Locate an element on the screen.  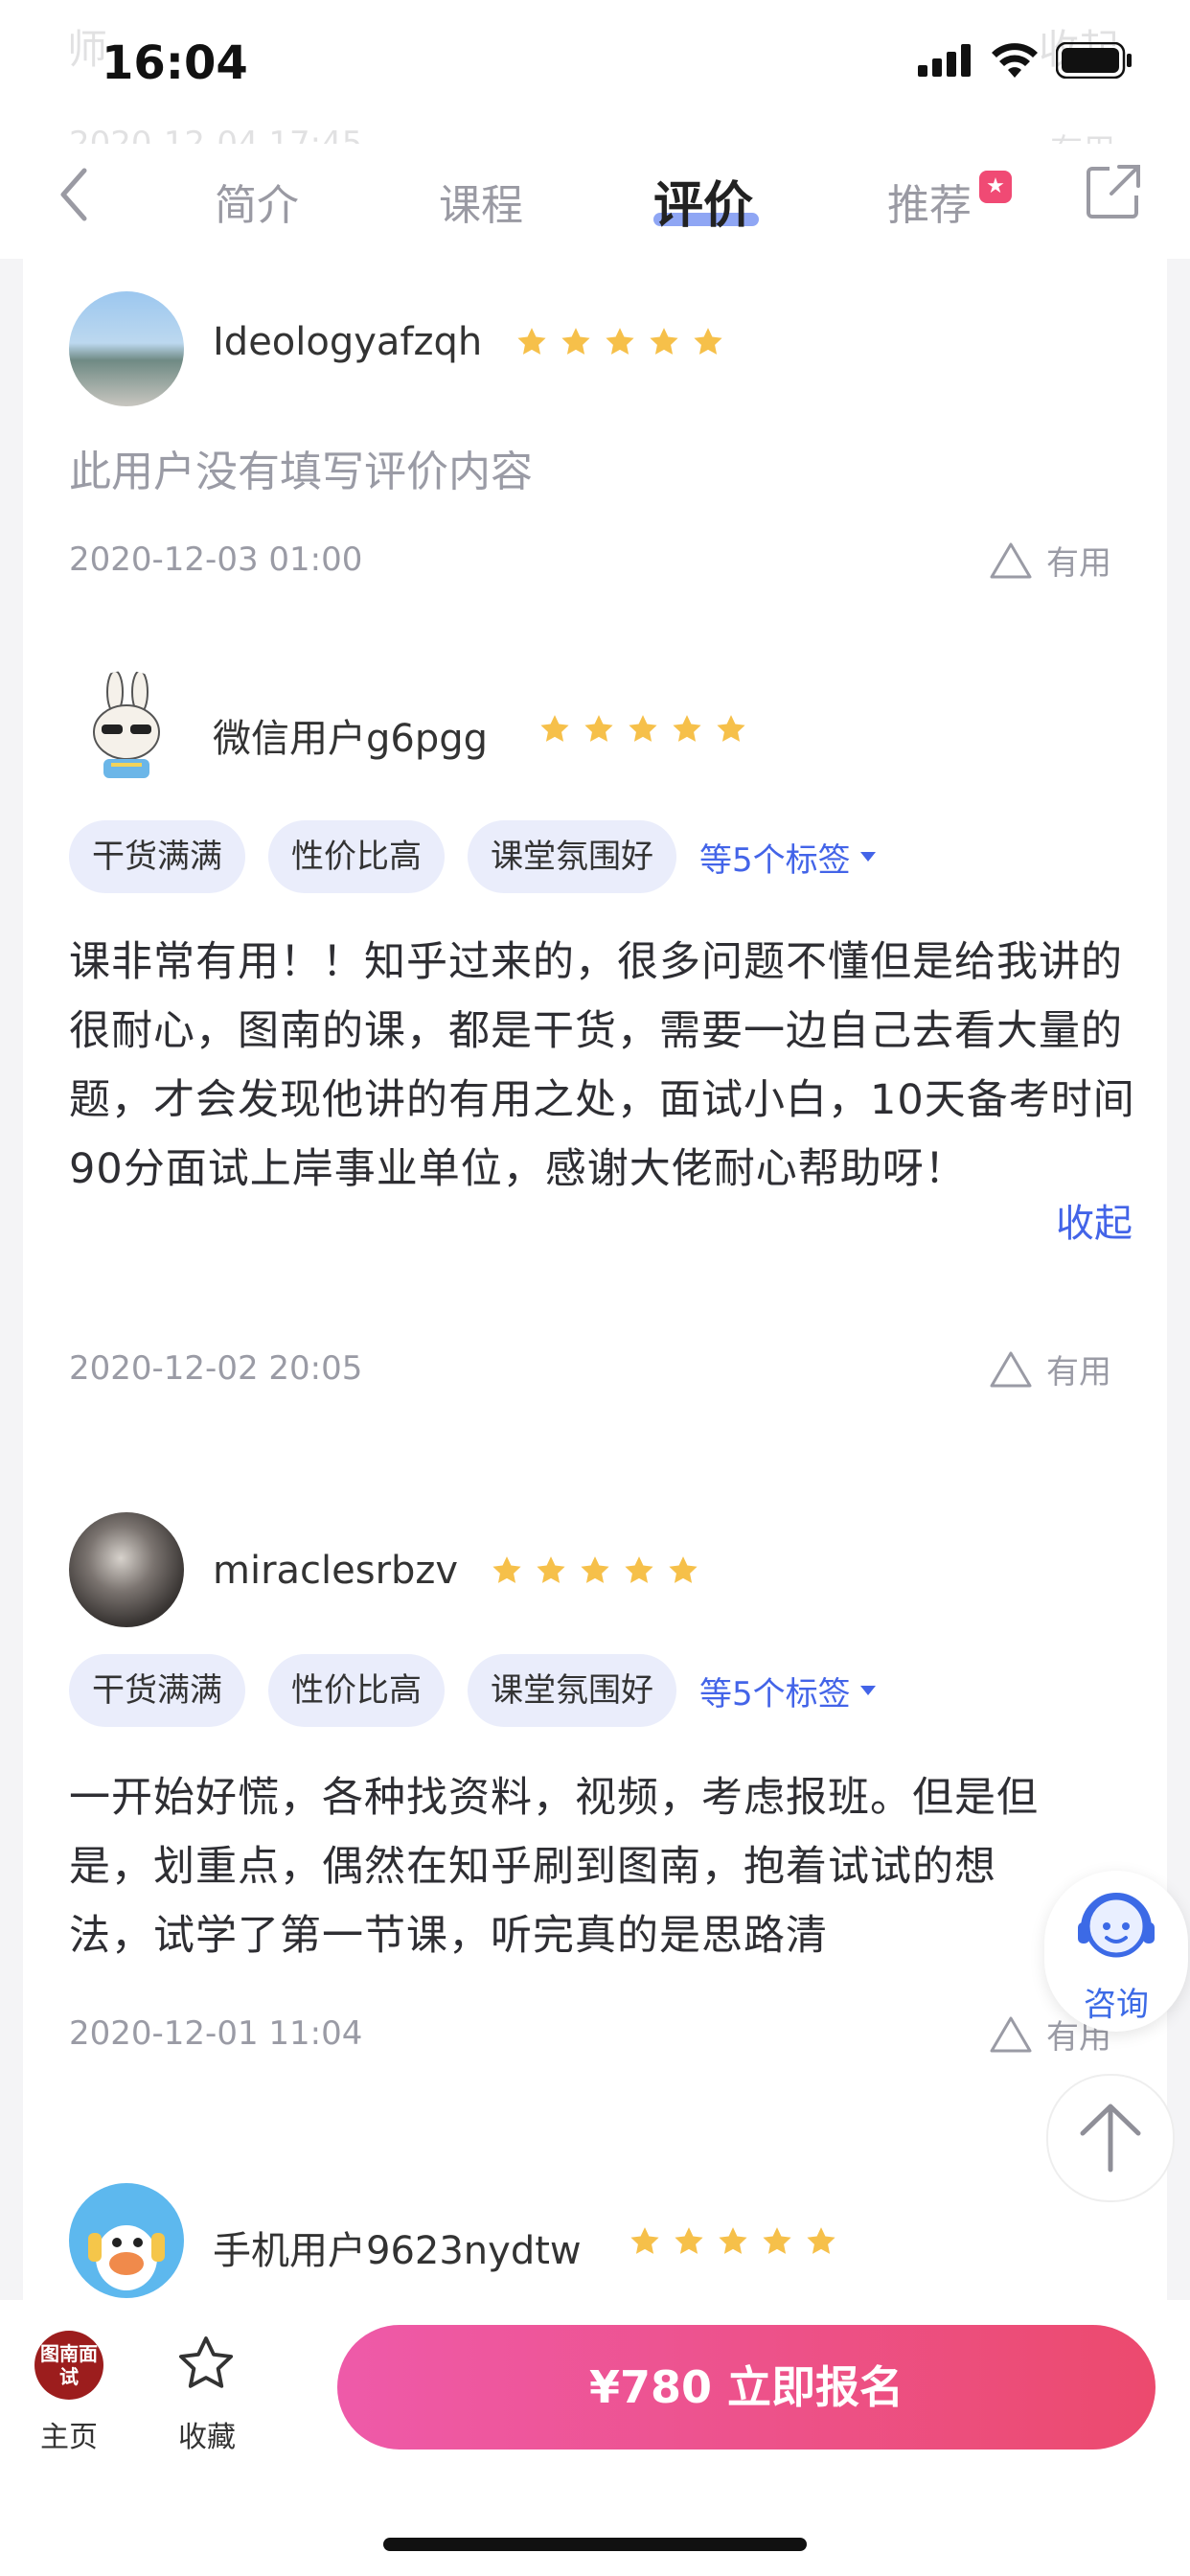
tab-intro: 简介 is located at coordinates (257, 201).